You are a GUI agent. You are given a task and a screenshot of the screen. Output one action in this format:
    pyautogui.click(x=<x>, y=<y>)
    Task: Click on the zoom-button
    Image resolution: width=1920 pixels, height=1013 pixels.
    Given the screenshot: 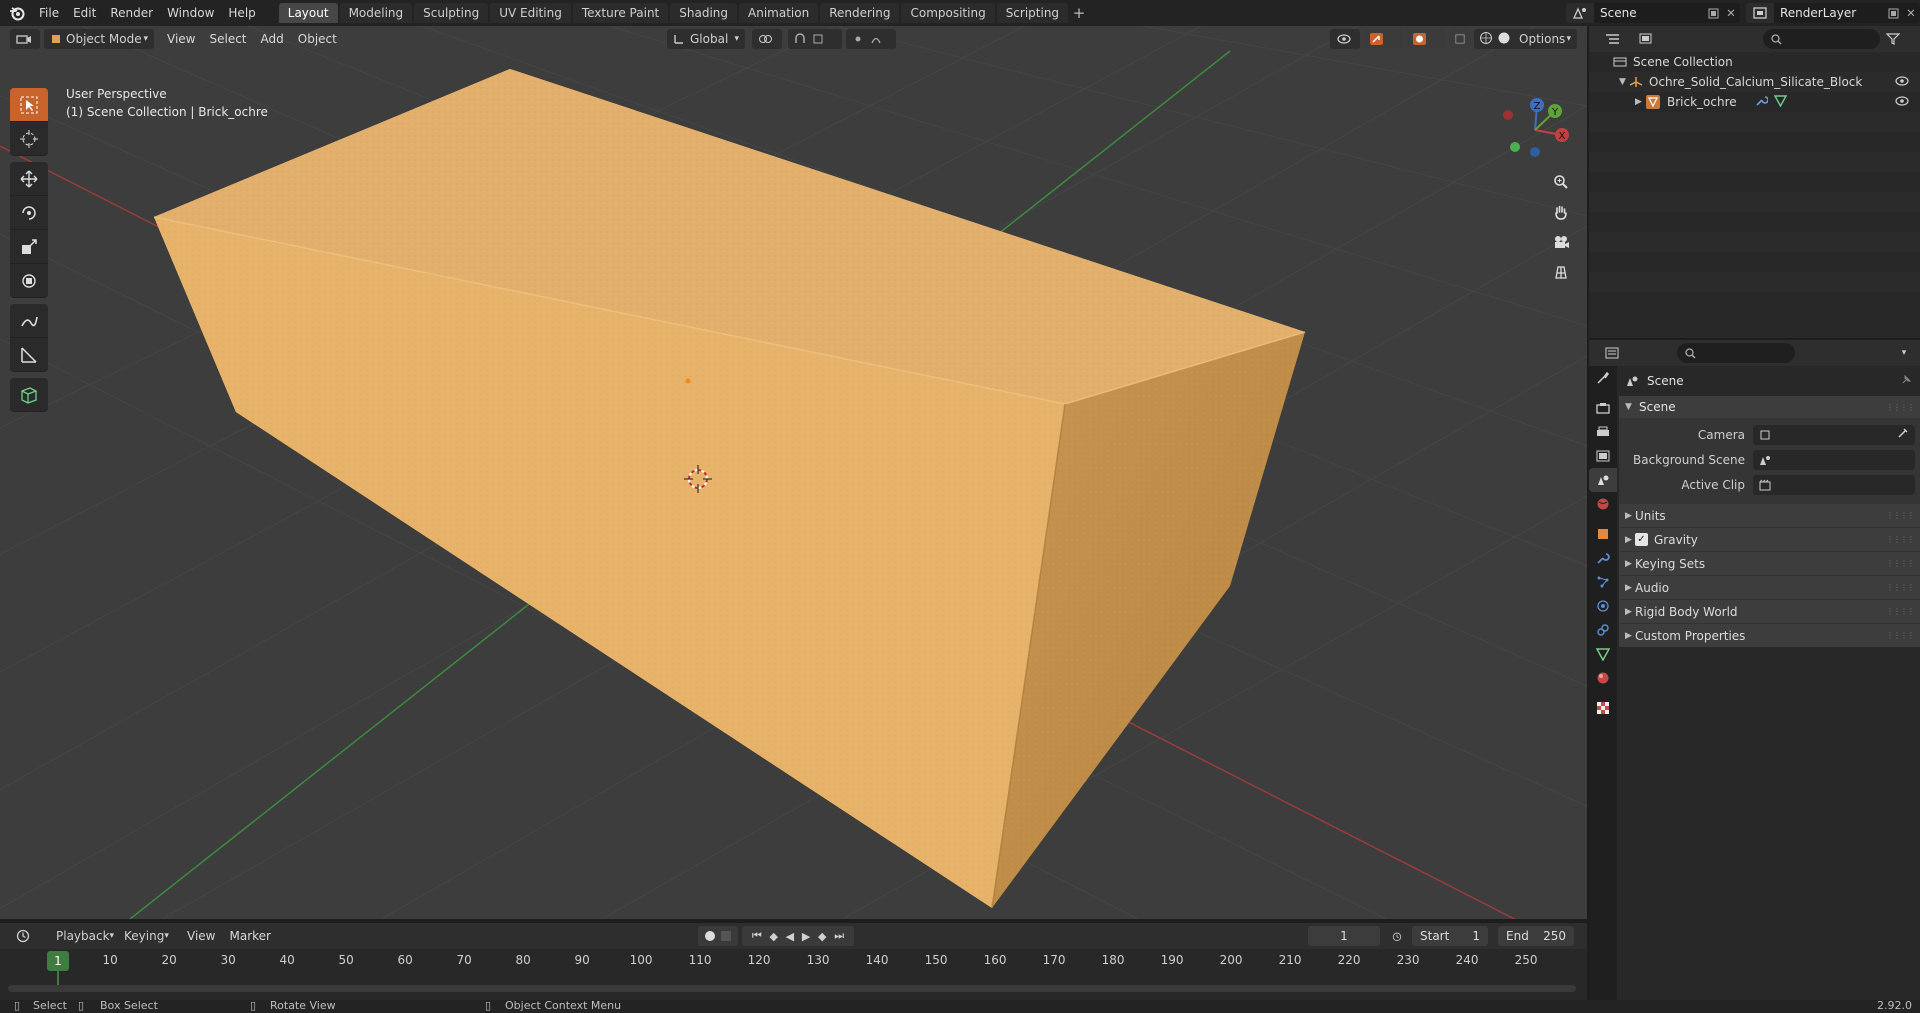 What is the action you would take?
    pyautogui.click(x=1561, y=182)
    